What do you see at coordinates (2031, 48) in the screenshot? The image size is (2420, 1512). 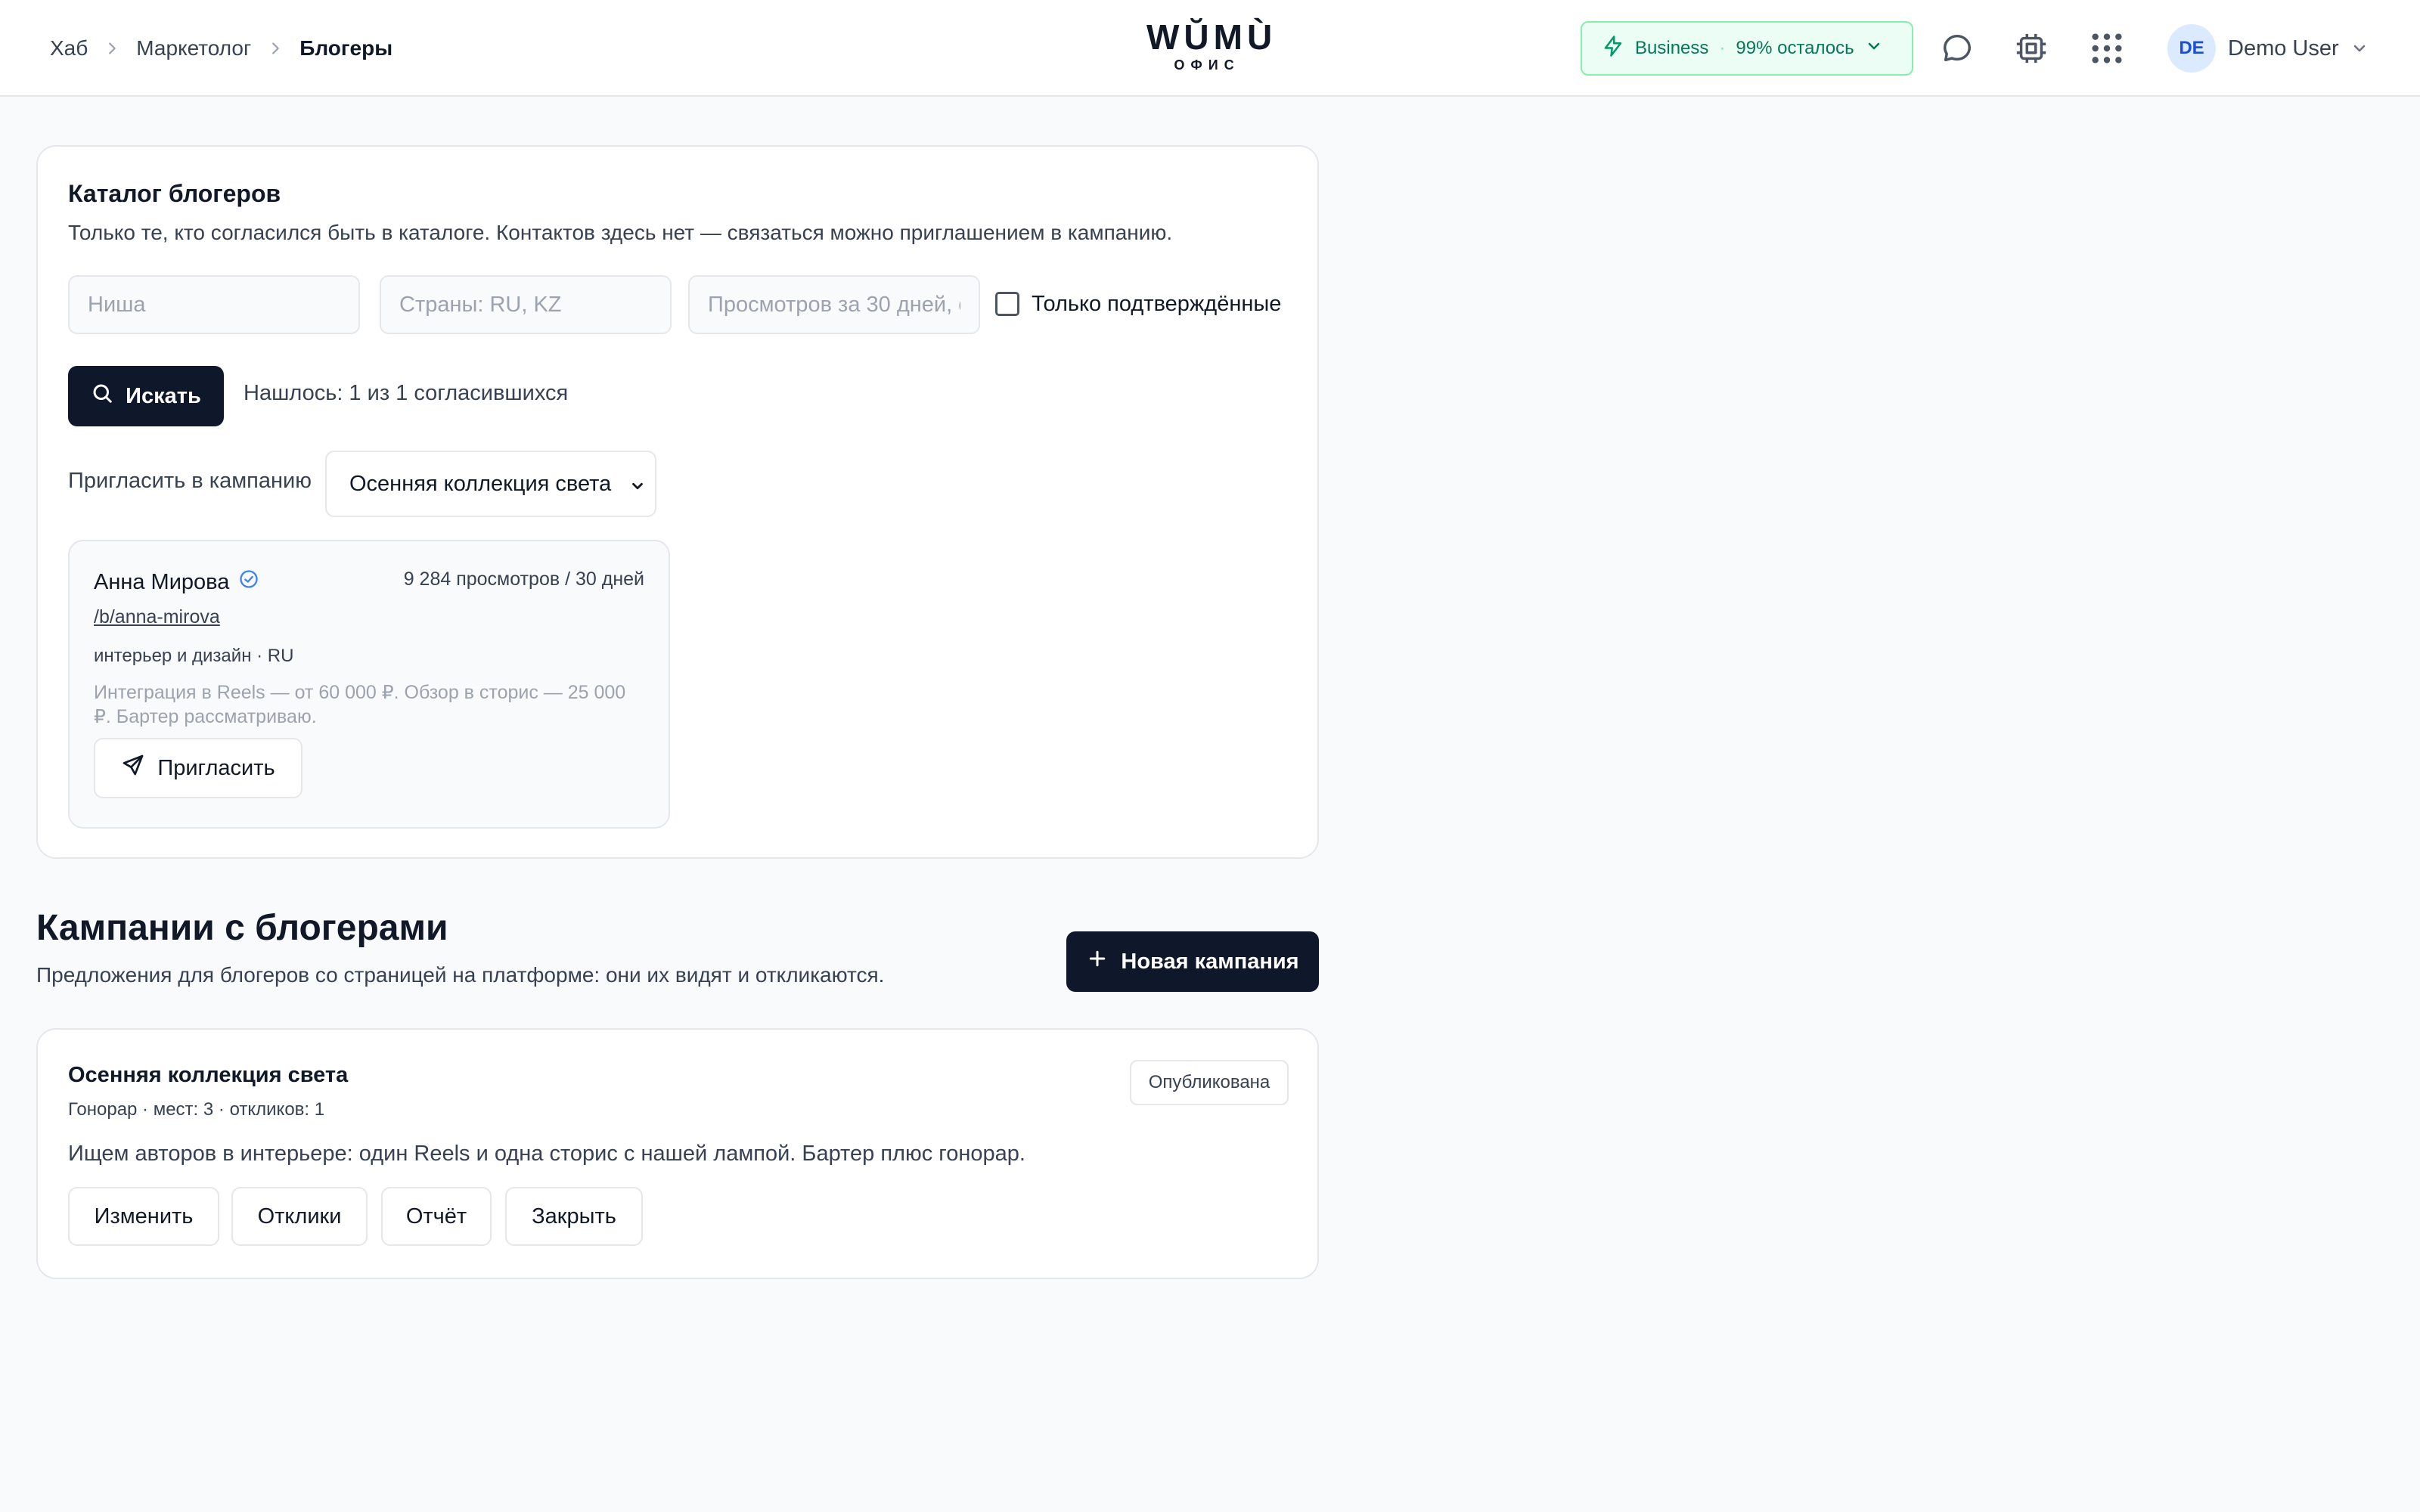 I see `chip-icon` at bounding box center [2031, 48].